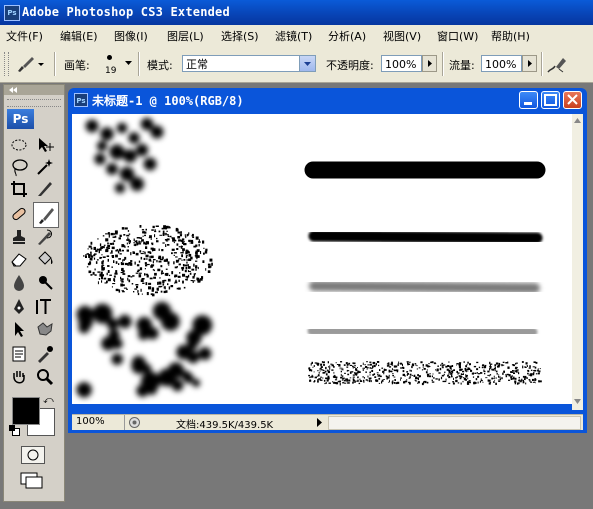 The image size is (593, 509). I want to click on default-colors-icon, so click(14, 430).